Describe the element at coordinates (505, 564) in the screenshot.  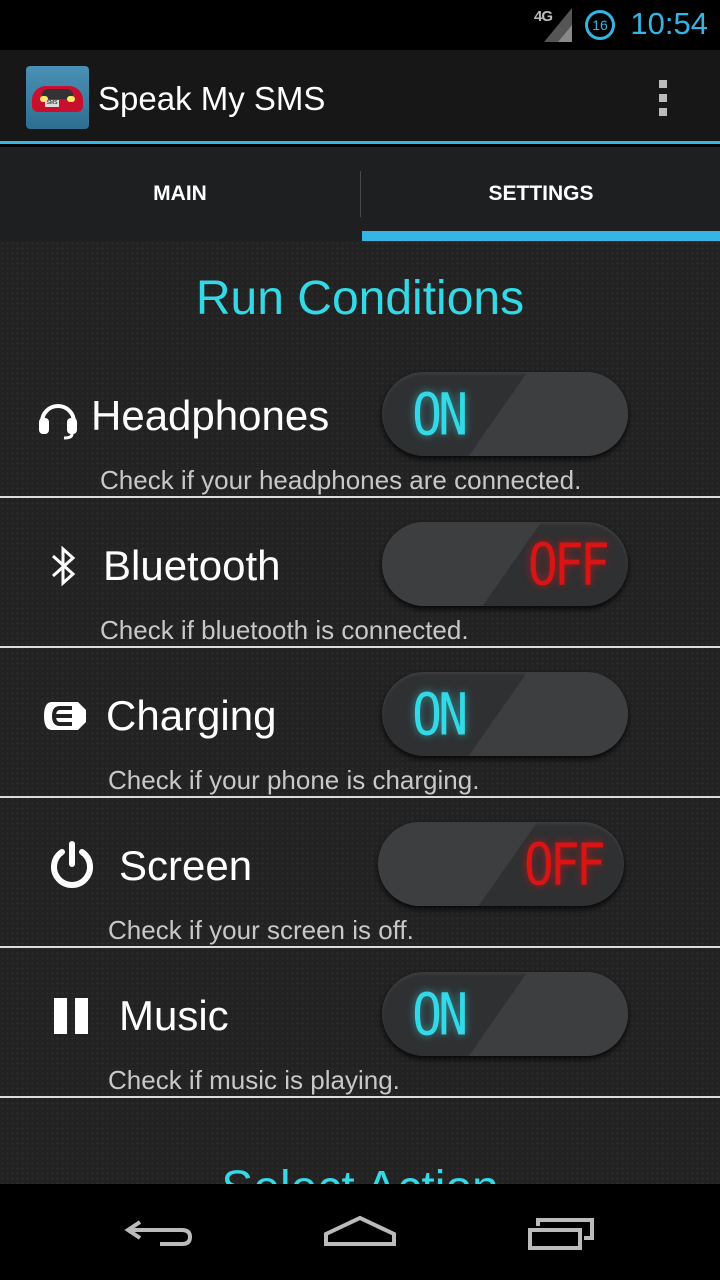
I see `bluetooth-toggle: OFF` at that location.